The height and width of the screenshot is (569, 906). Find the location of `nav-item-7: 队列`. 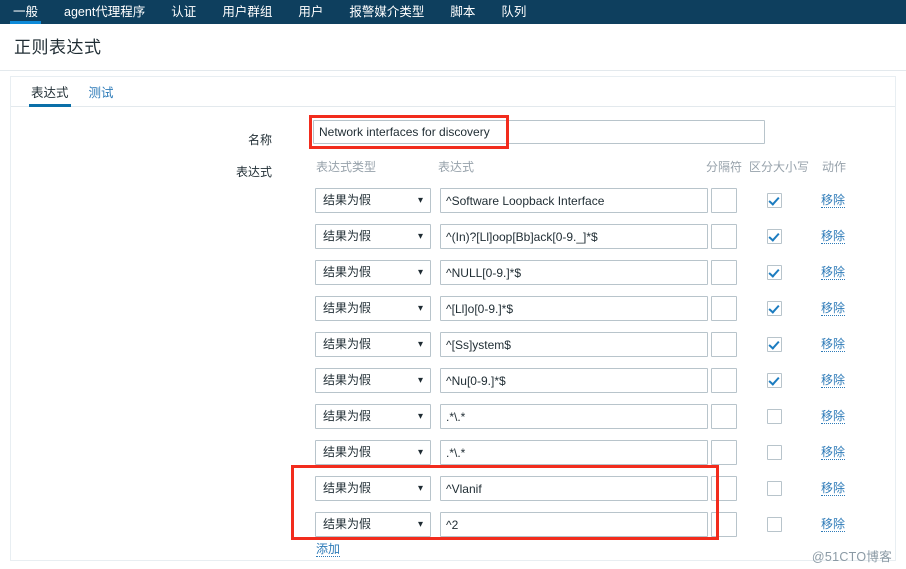

nav-item-7: 队列 is located at coordinates (513, 12).